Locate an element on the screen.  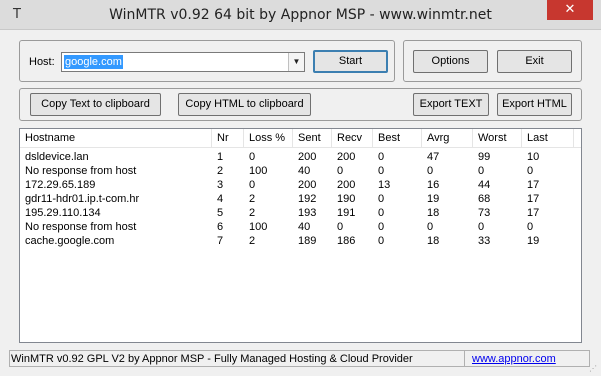
copy-html-button: Copy HTML to clipboard is located at coordinates (244, 104).